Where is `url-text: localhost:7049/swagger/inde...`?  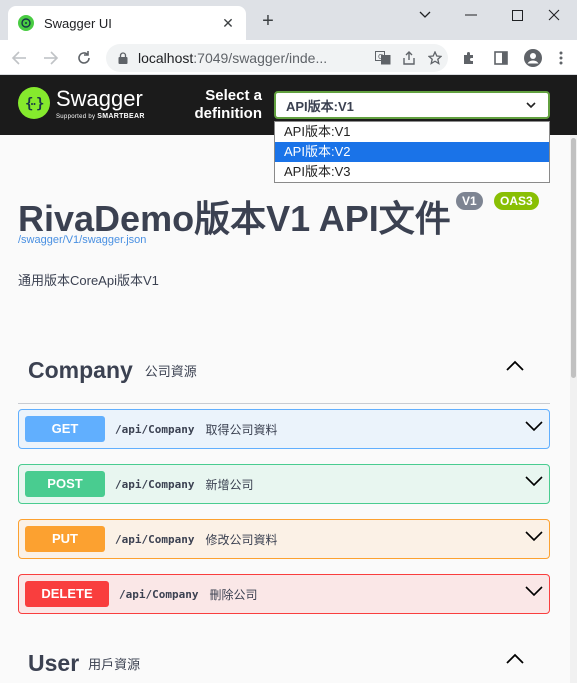 url-text: localhost:7049/swagger/inde... is located at coordinates (254, 58).